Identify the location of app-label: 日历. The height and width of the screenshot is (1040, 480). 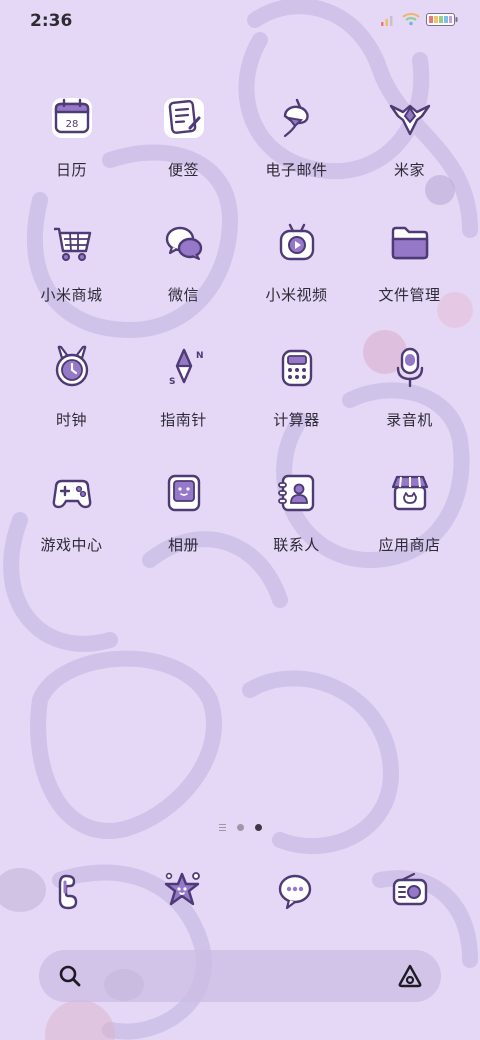
(71, 170).